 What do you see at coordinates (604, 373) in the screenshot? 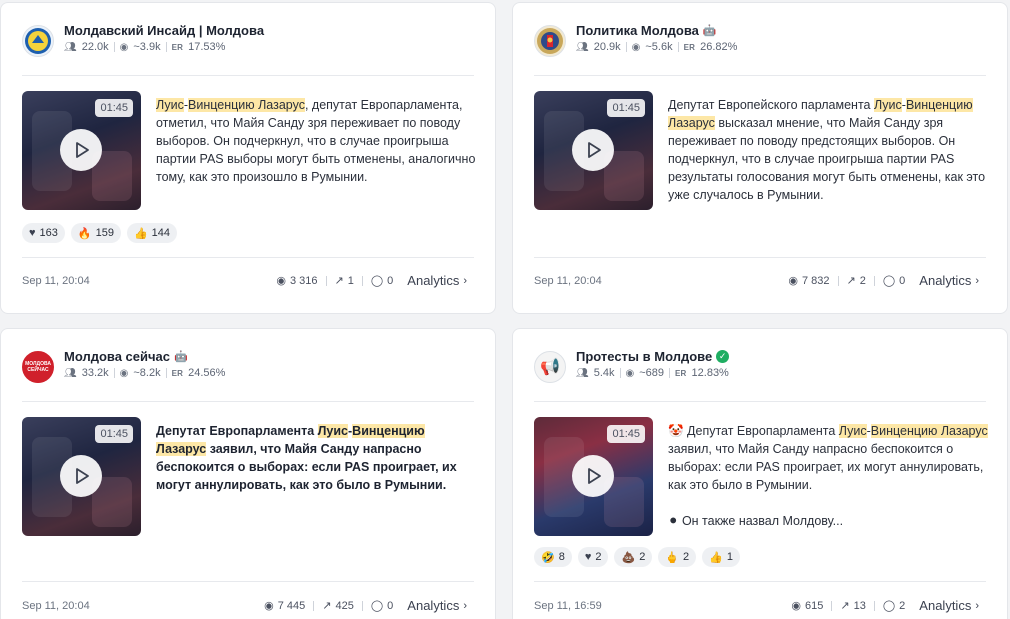
I see `subscribers-count: 5.4k` at bounding box center [604, 373].